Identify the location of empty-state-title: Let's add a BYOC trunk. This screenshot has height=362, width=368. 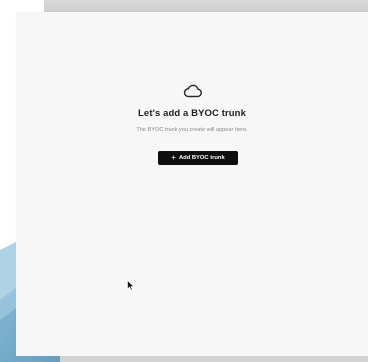
(192, 113).